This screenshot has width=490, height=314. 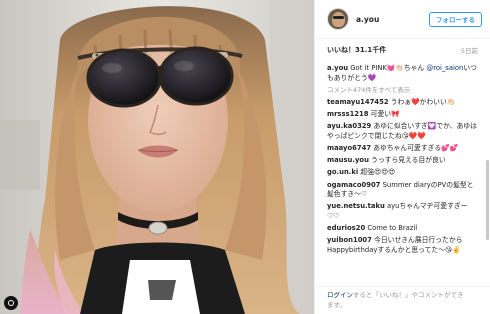 I want to click on comment-item: teamayu147452 うわぁ❤️かわいい👏🏻, so click(x=402, y=103).